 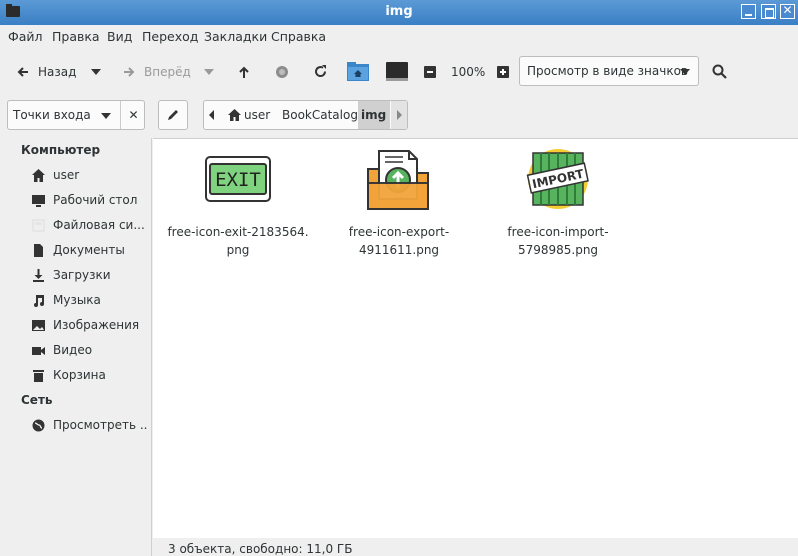 I want to click on file-item: free-icon-export- 4911611.png, so click(x=399, y=205).